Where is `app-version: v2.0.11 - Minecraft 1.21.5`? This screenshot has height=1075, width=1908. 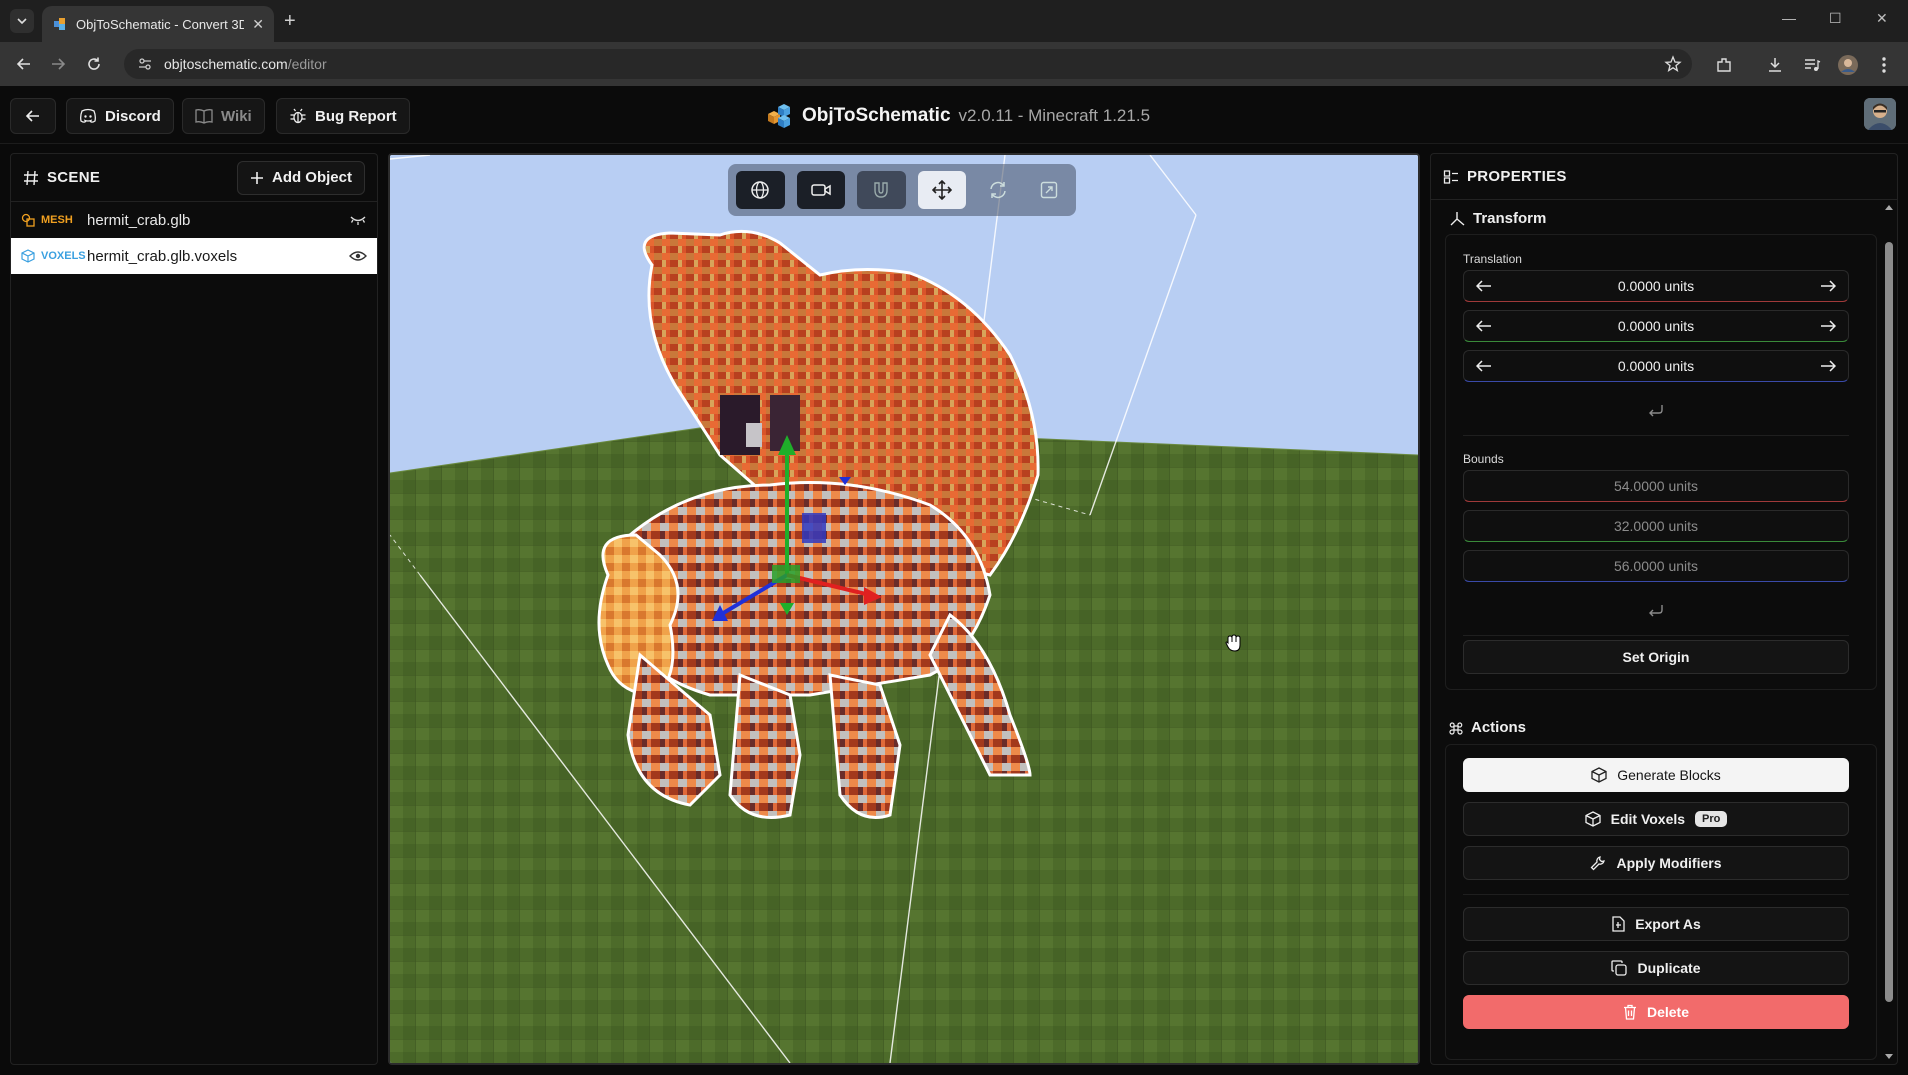
app-version: v2.0.11 - Minecraft 1.21.5 is located at coordinates (1054, 115).